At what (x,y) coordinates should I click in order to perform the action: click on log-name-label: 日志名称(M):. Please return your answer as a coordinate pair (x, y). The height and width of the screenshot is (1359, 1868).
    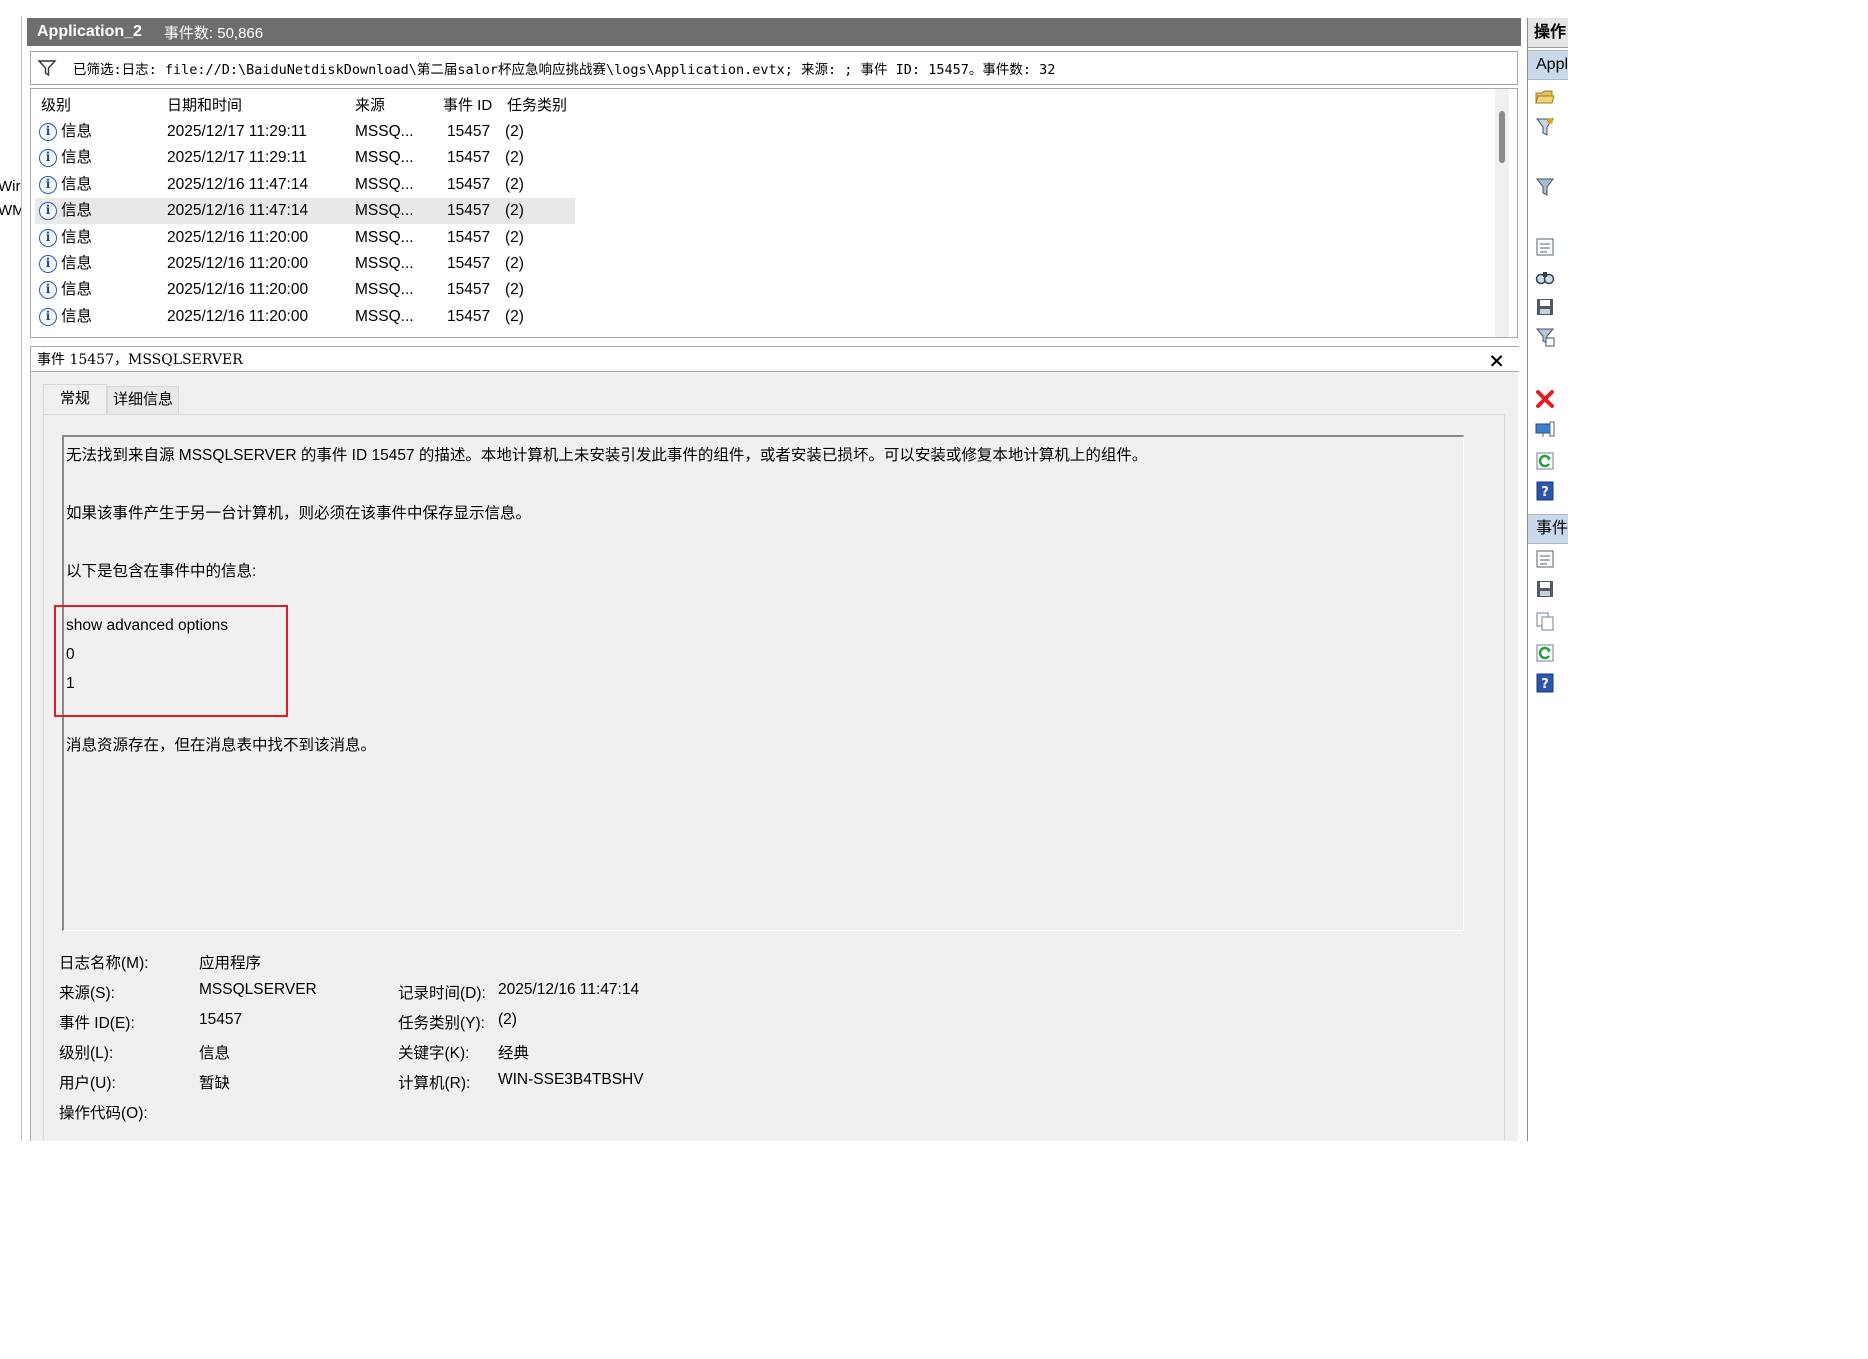
    Looking at the image, I should click on (104, 963).